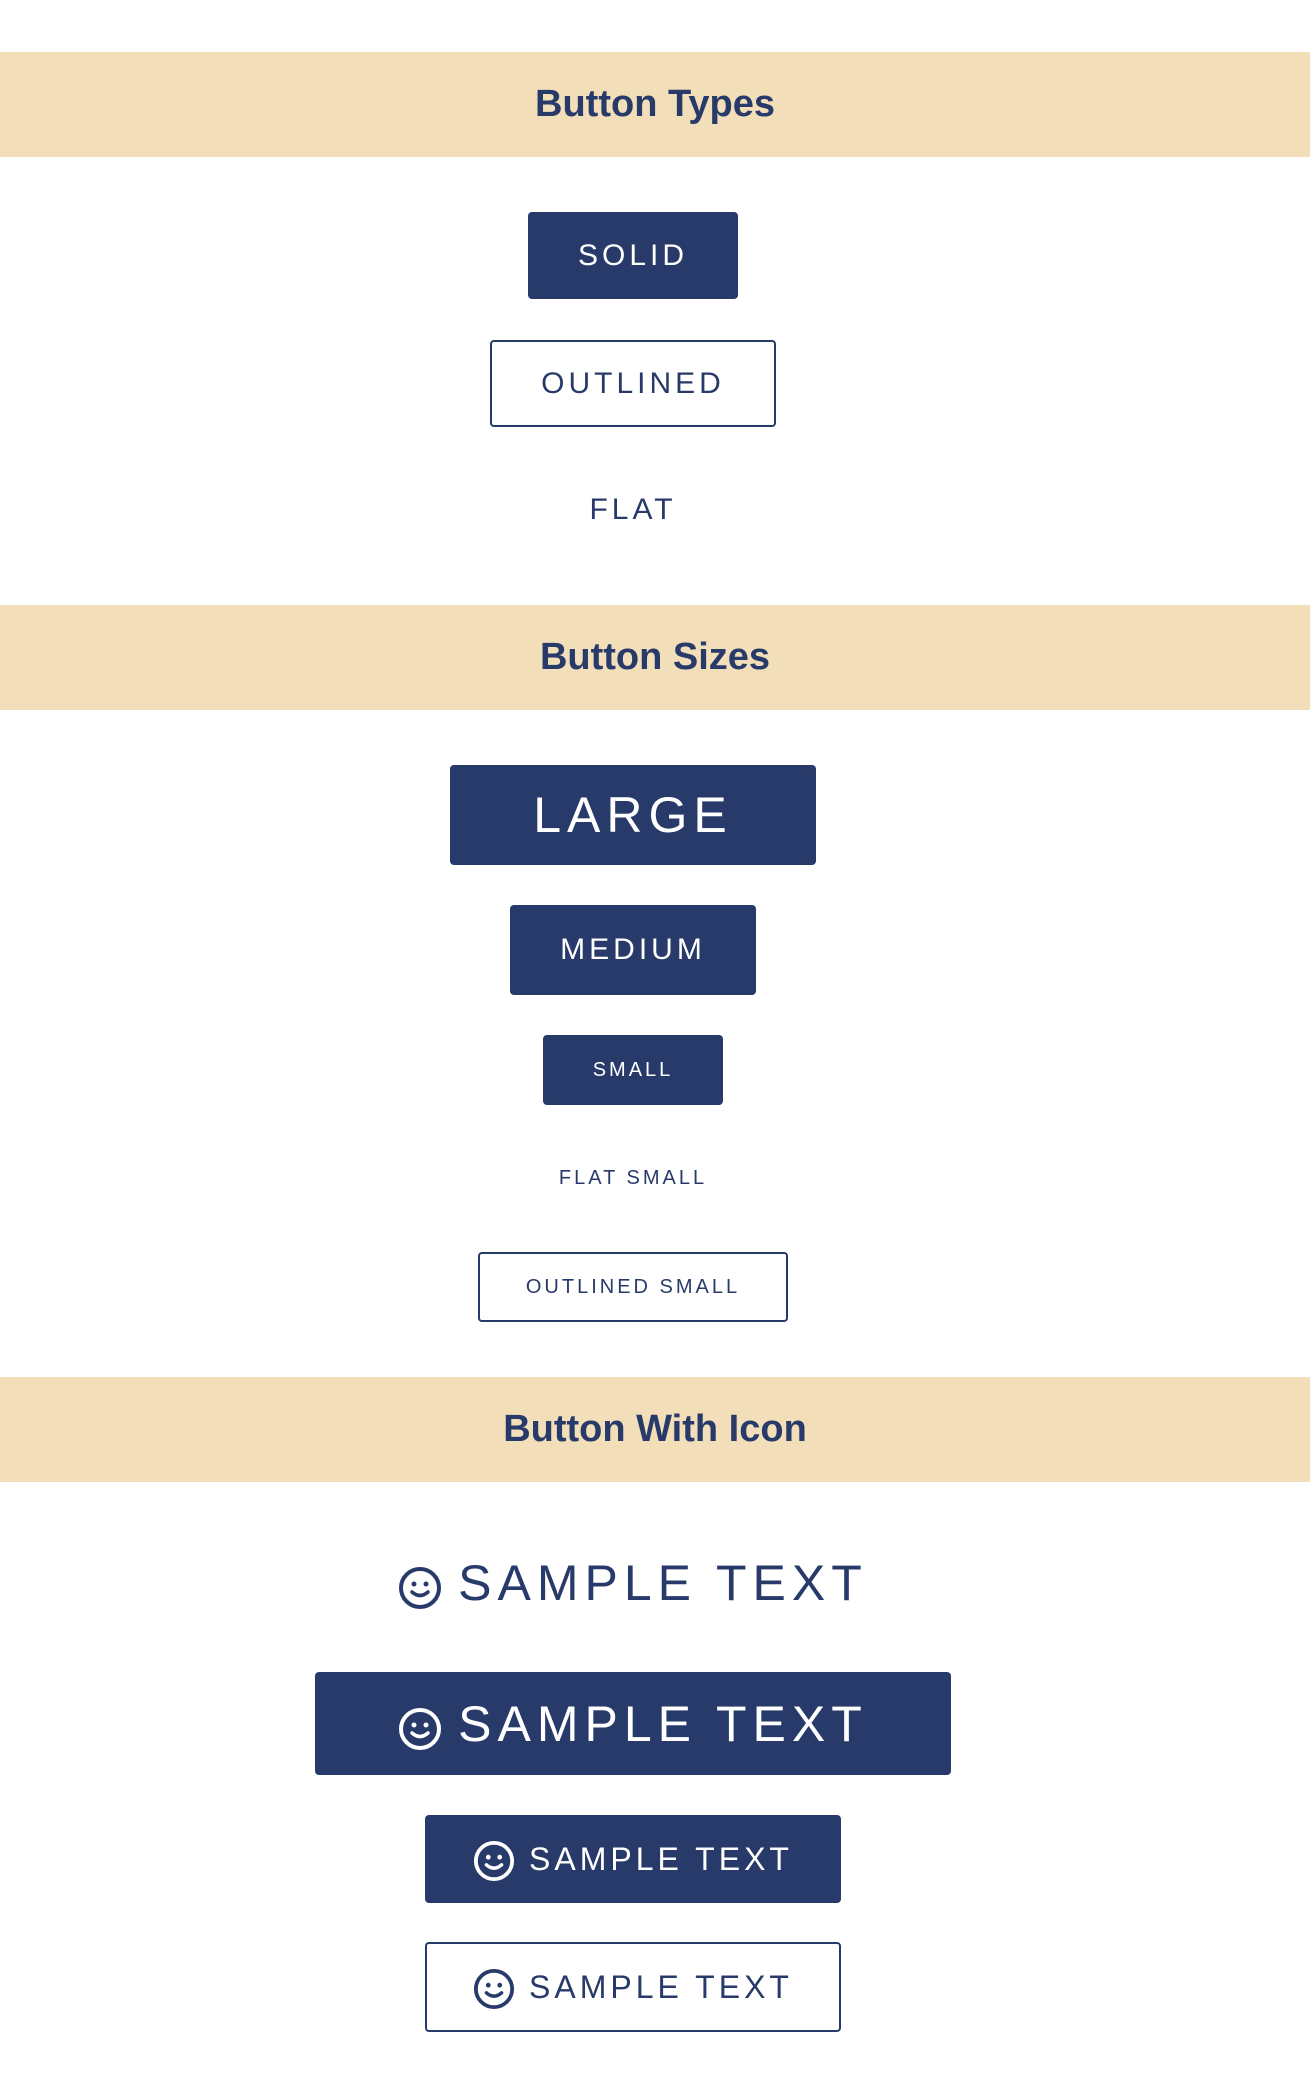  I want to click on button-label: FLAT, so click(633, 509).